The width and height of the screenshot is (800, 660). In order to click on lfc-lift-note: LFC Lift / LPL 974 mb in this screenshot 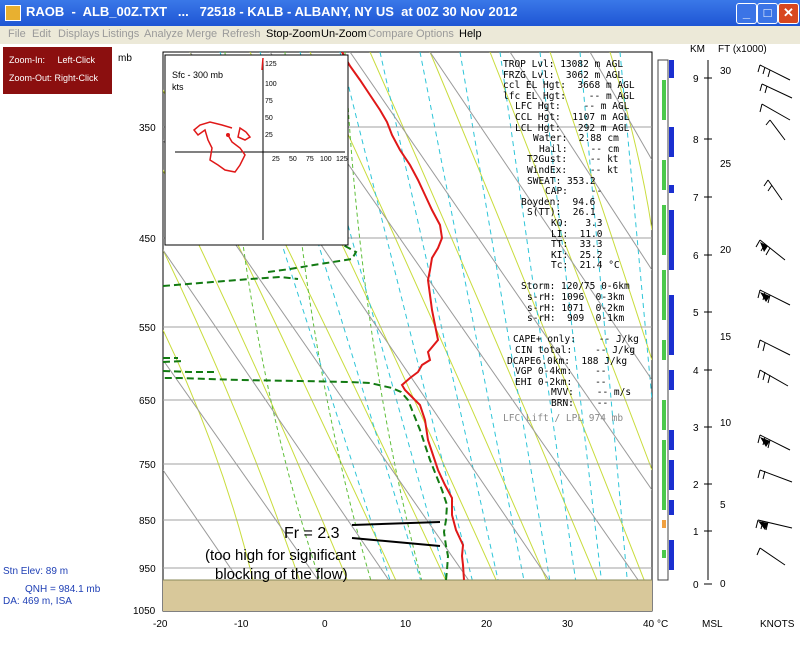, I will do `click(563, 418)`.